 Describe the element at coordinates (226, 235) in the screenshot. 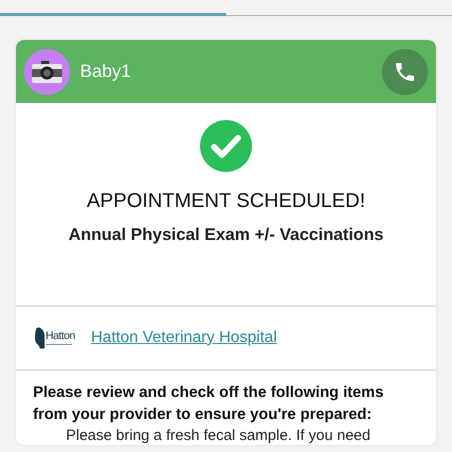

I see `service-name: Annual Physical Exam +/- Vaccinations` at that location.